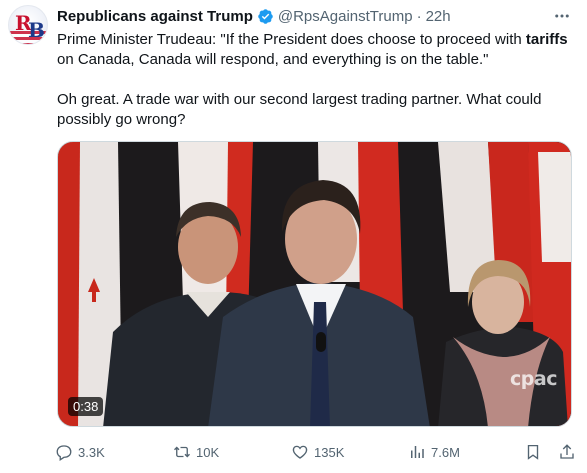 This screenshot has width=587, height=473. Describe the element at coordinates (546, 39) in the screenshot. I see `tweet-text-bold: tariffs` at that location.